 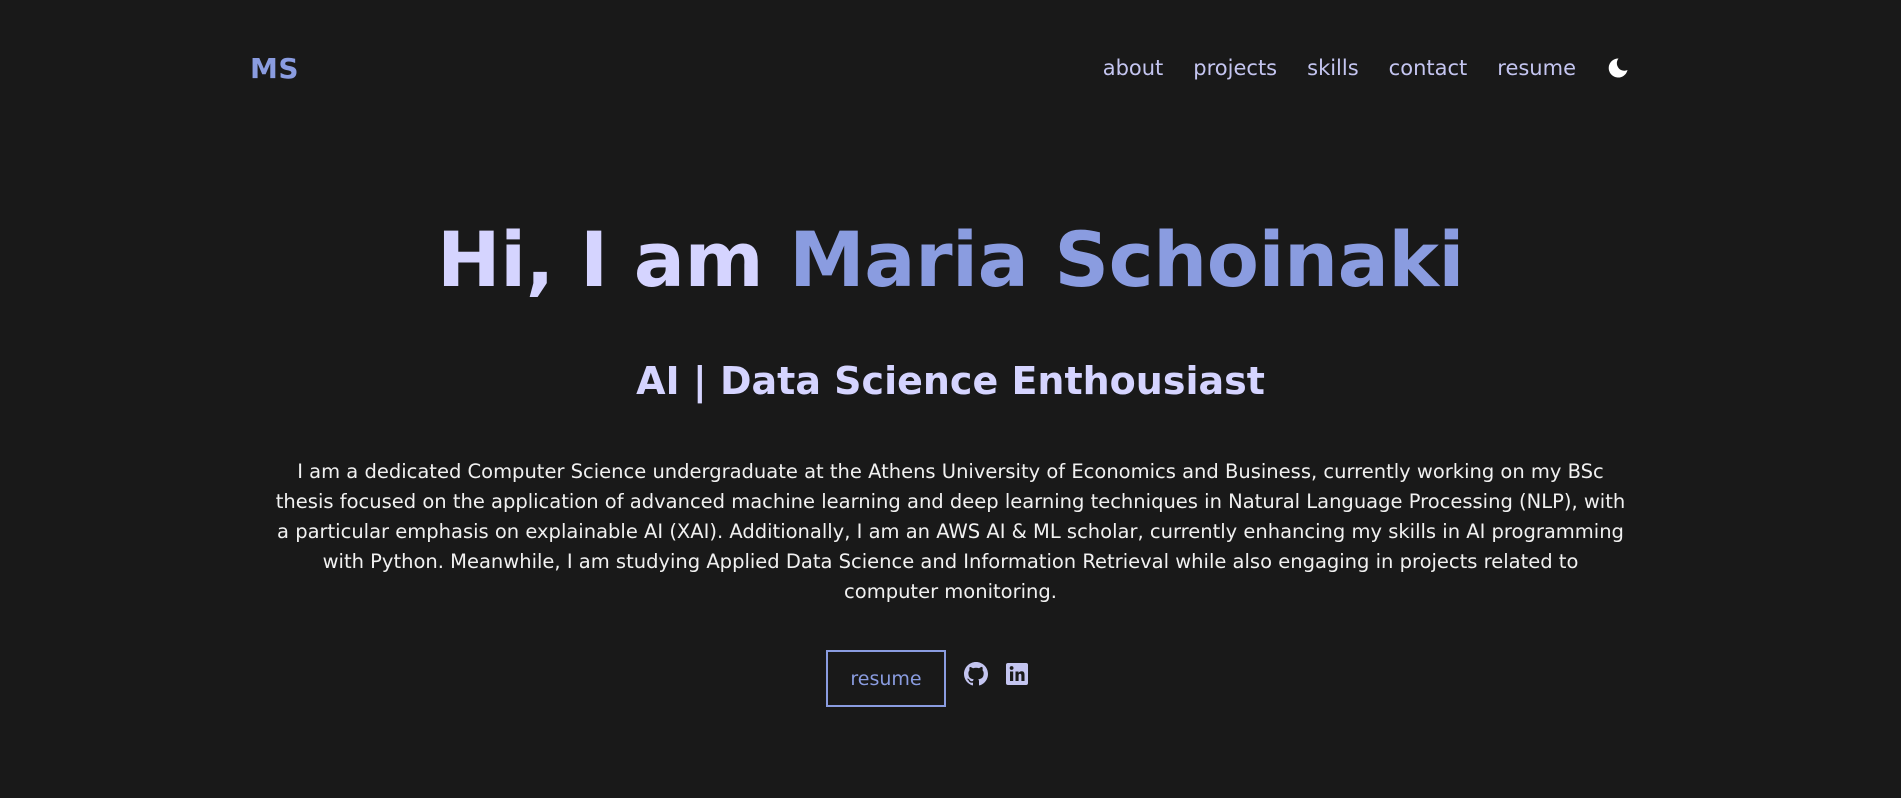 I want to click on hero-title: Hi, I am Maria Schoinaki, so click(x=950, y=260).